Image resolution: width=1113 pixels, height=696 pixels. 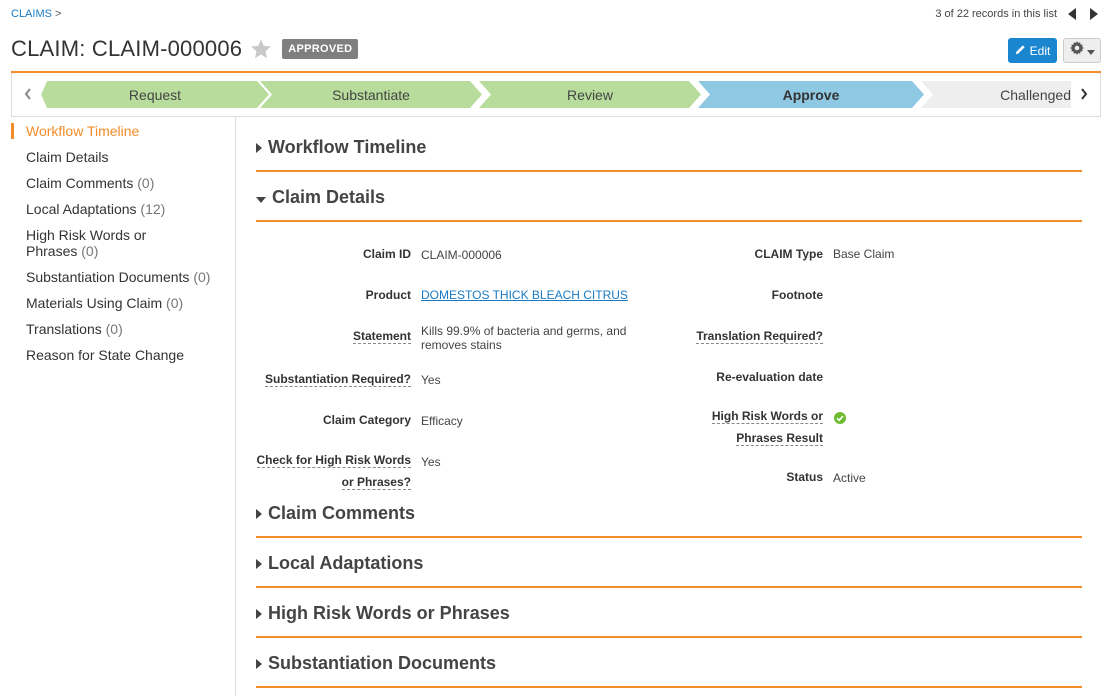 I want to click on section-toggle: Substantiation Documents, so click(x=376, y=663).